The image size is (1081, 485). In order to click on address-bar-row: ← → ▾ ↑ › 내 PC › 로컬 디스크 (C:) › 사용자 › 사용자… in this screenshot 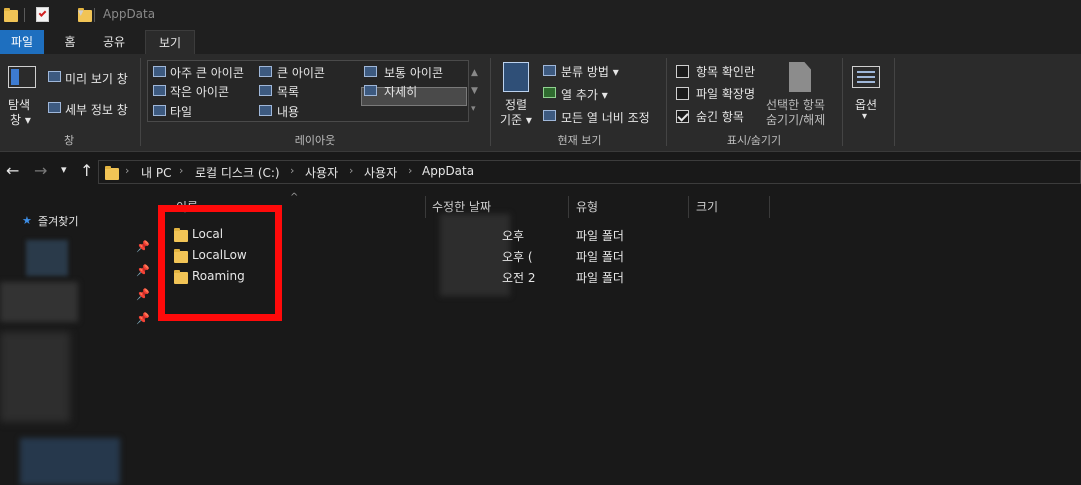, I will do `click(540, 172)`.